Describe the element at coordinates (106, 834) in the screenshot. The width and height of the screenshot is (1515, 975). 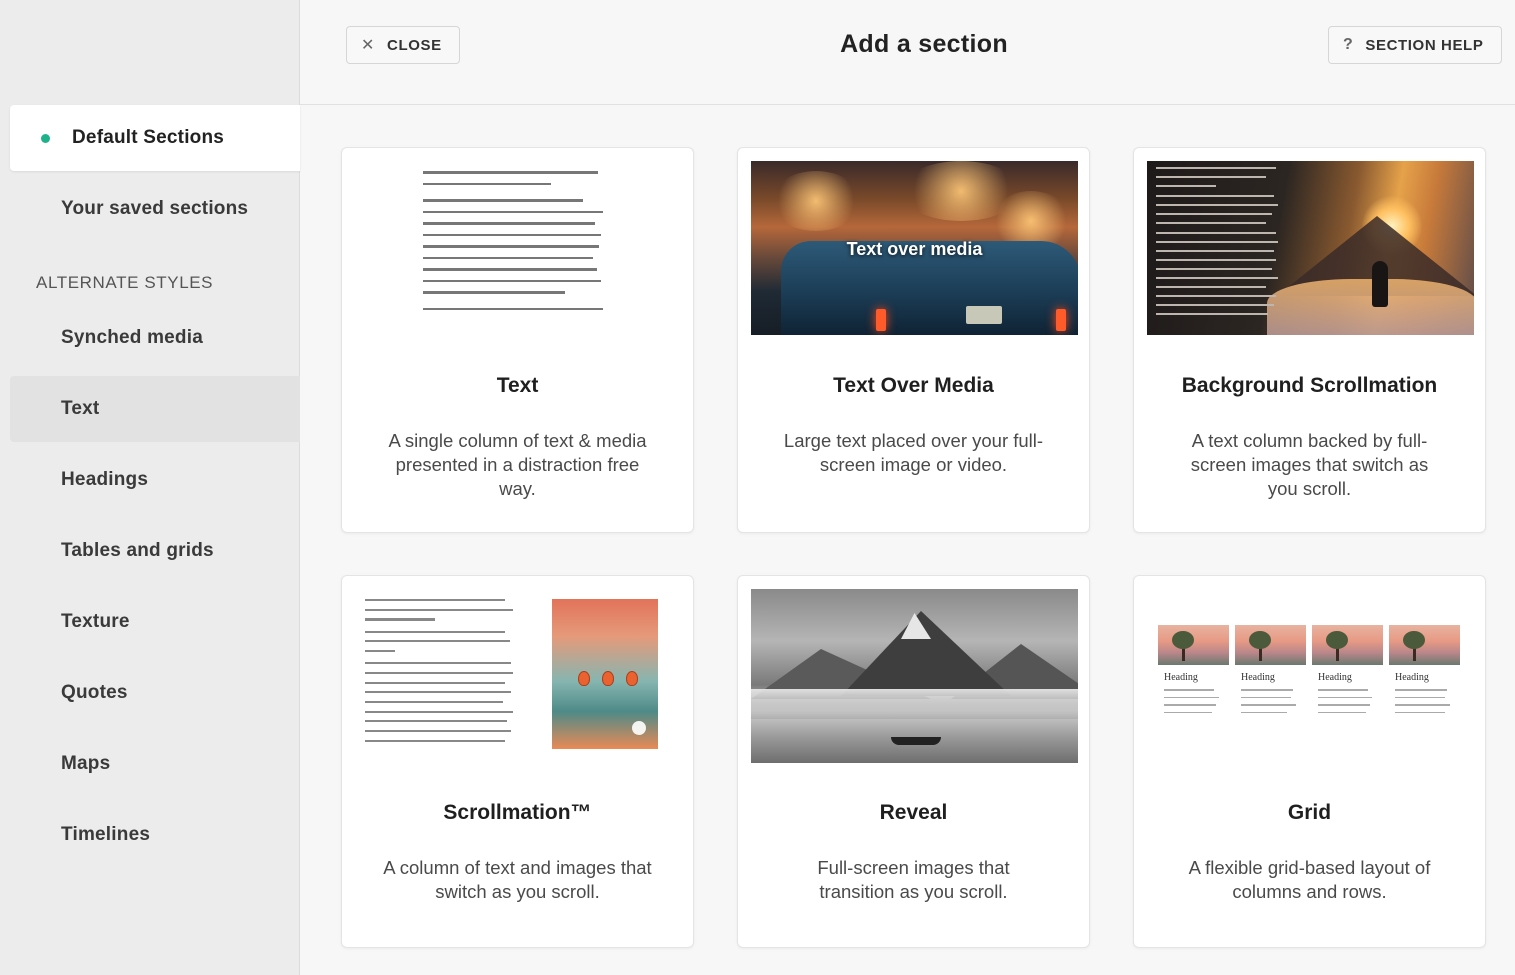
I see `sidebar-item-label: Timelines` at that location.